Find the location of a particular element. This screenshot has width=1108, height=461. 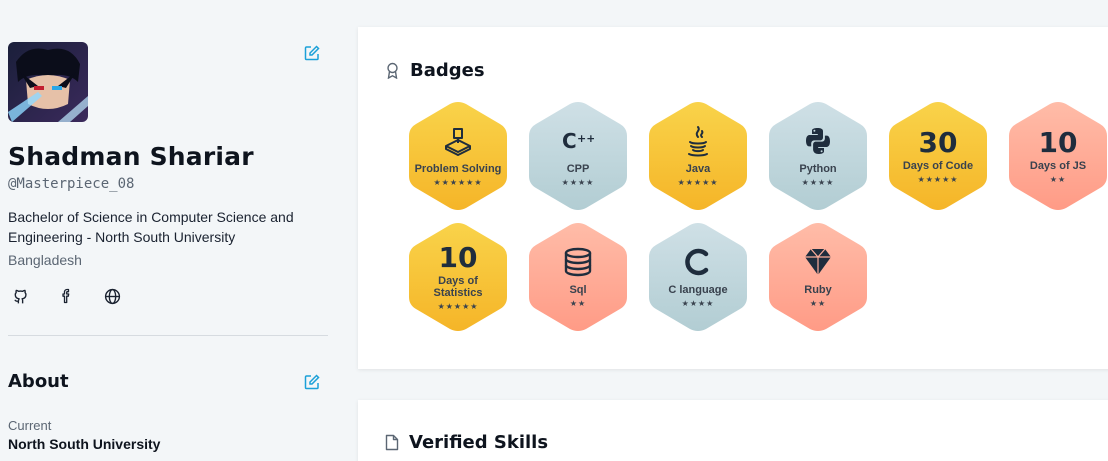

badges-title: Badges is located at coordinates (447, 70).